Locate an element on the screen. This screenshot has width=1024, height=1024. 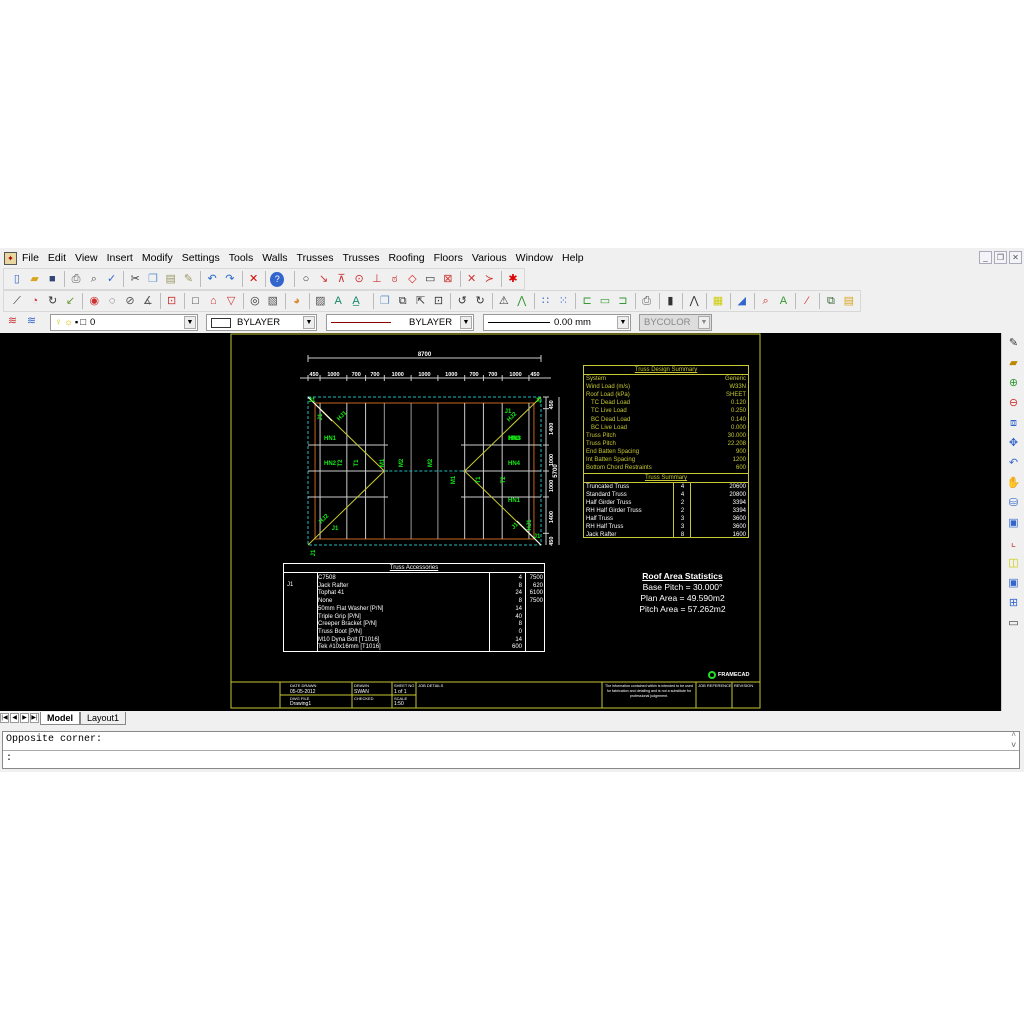
box-side-icon: ⊐ is located at coordinates (623, 301).